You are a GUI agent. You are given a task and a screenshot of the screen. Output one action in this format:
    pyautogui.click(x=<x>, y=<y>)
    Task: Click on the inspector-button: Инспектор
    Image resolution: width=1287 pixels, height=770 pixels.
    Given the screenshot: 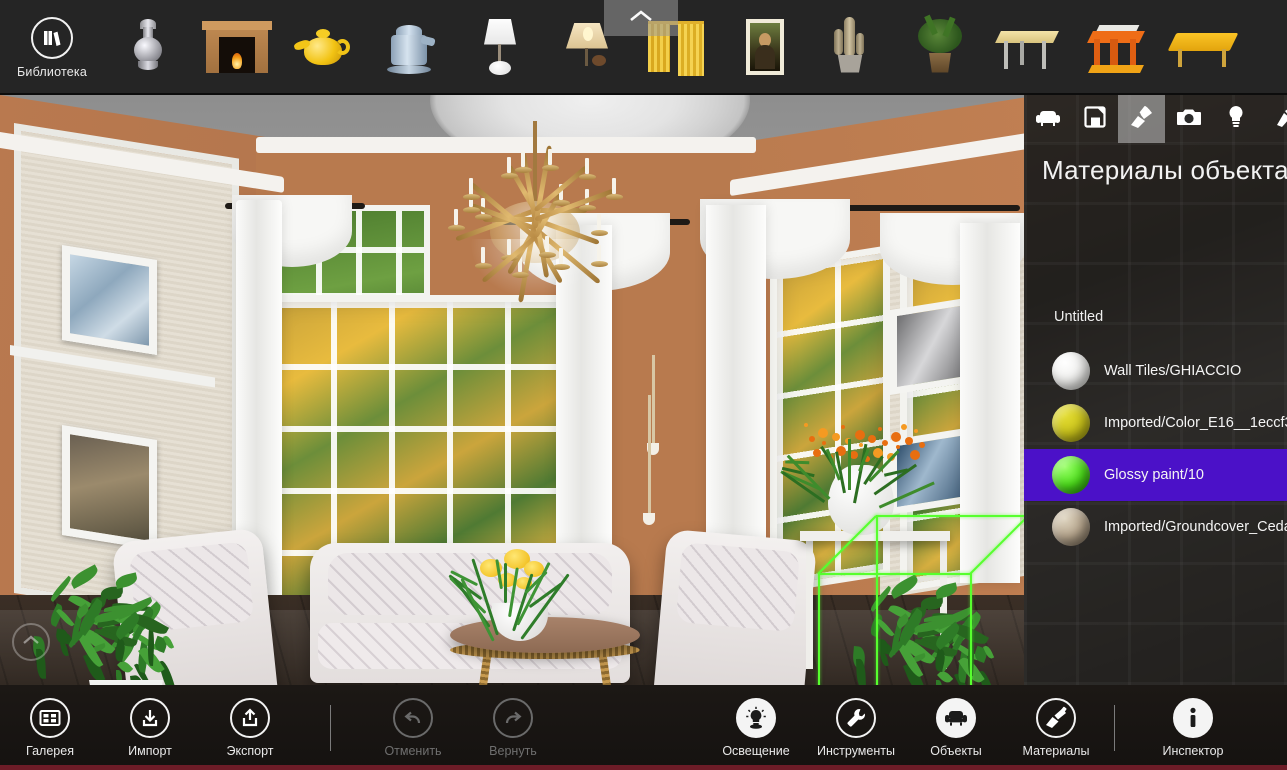 What is the action you would take?
    pyautogui.click(x=1193, y=727)
    